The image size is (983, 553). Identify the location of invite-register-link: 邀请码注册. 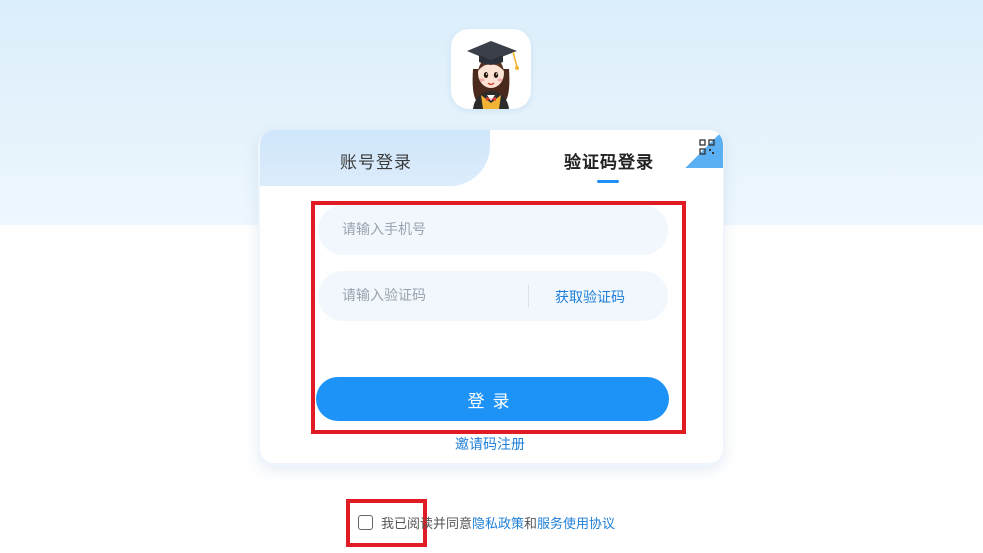
(490, 444).